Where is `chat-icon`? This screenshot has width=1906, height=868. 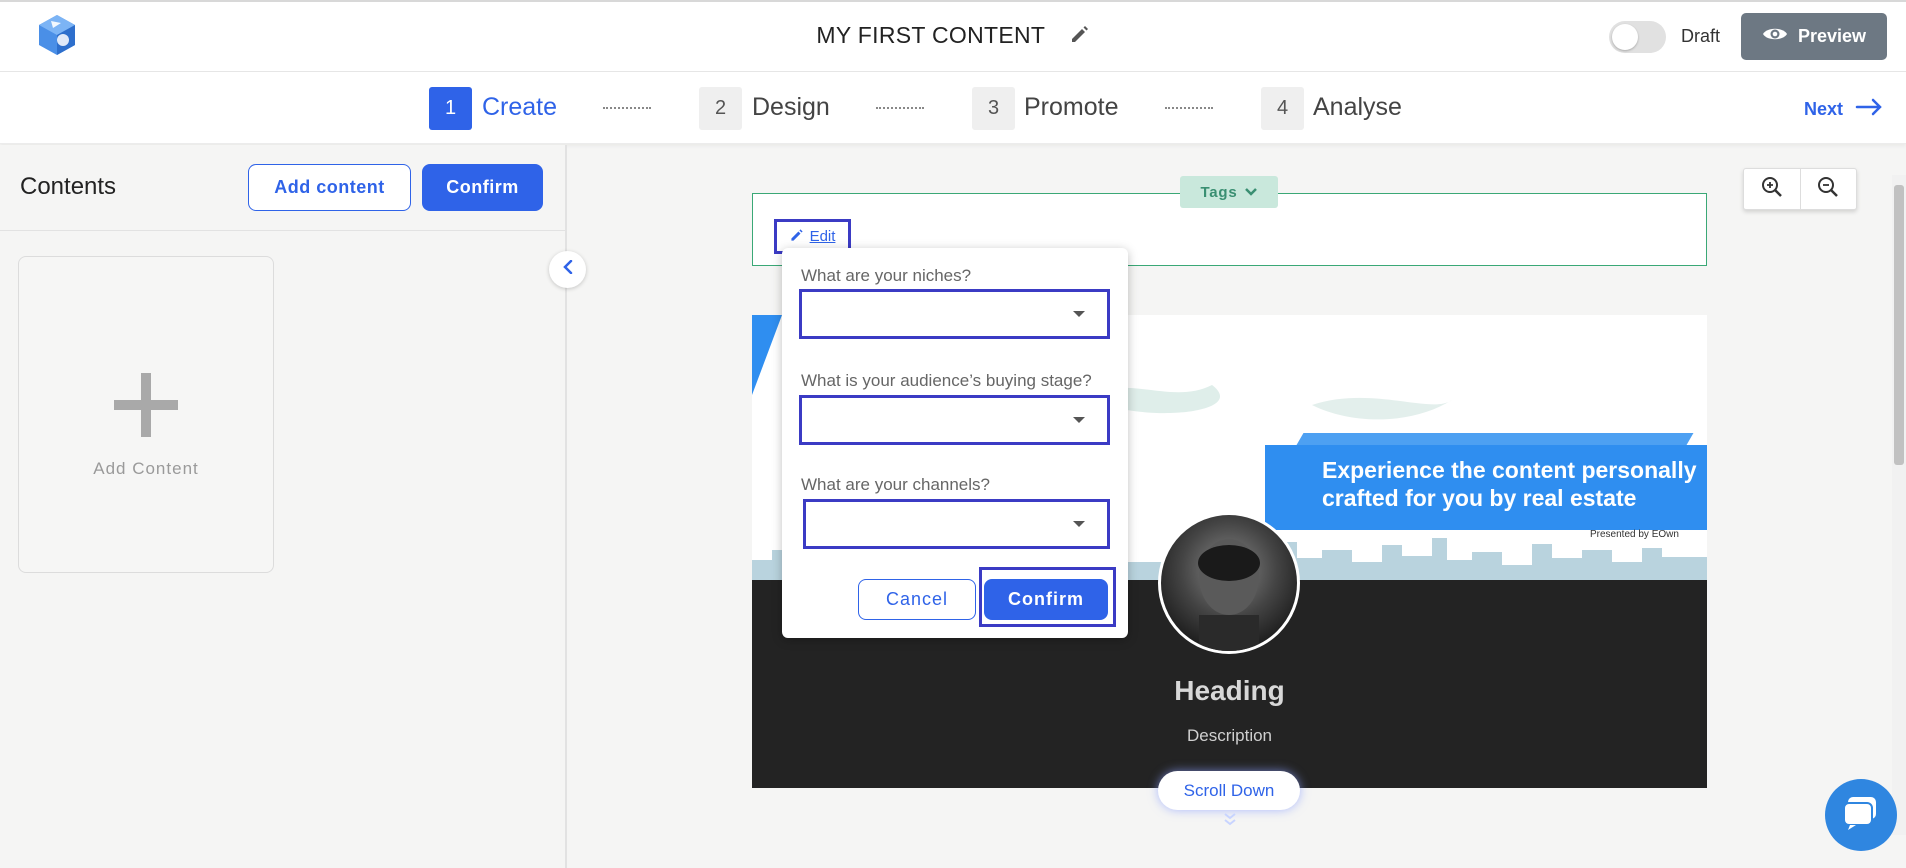
chat-icon is located at coordinates (1861, 815).